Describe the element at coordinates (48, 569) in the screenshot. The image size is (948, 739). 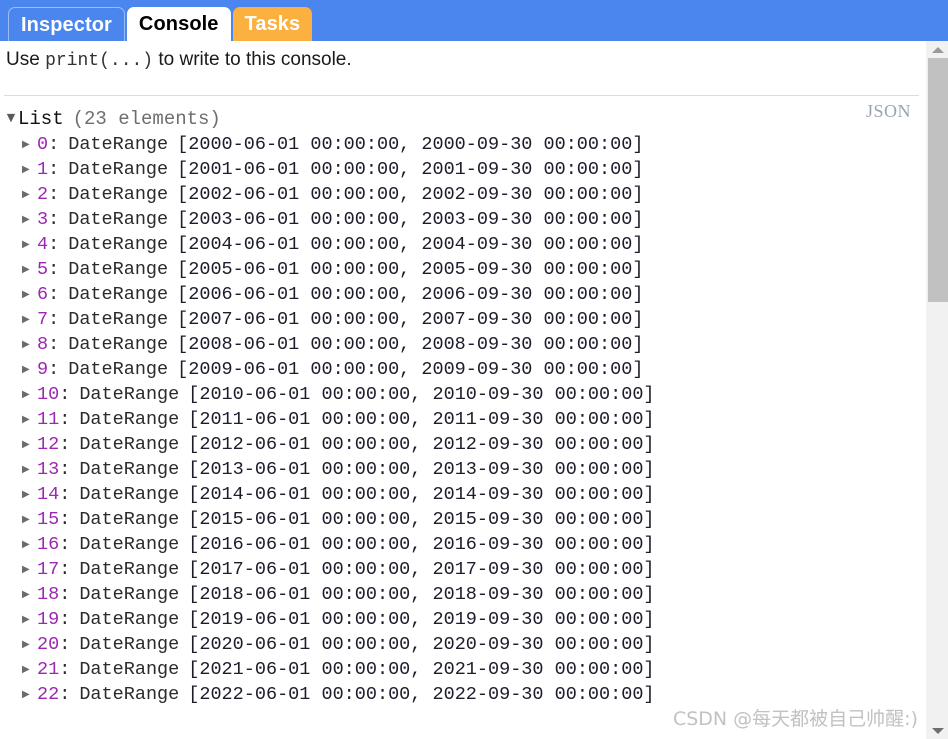
I see `list-item-index: 17` at that location.